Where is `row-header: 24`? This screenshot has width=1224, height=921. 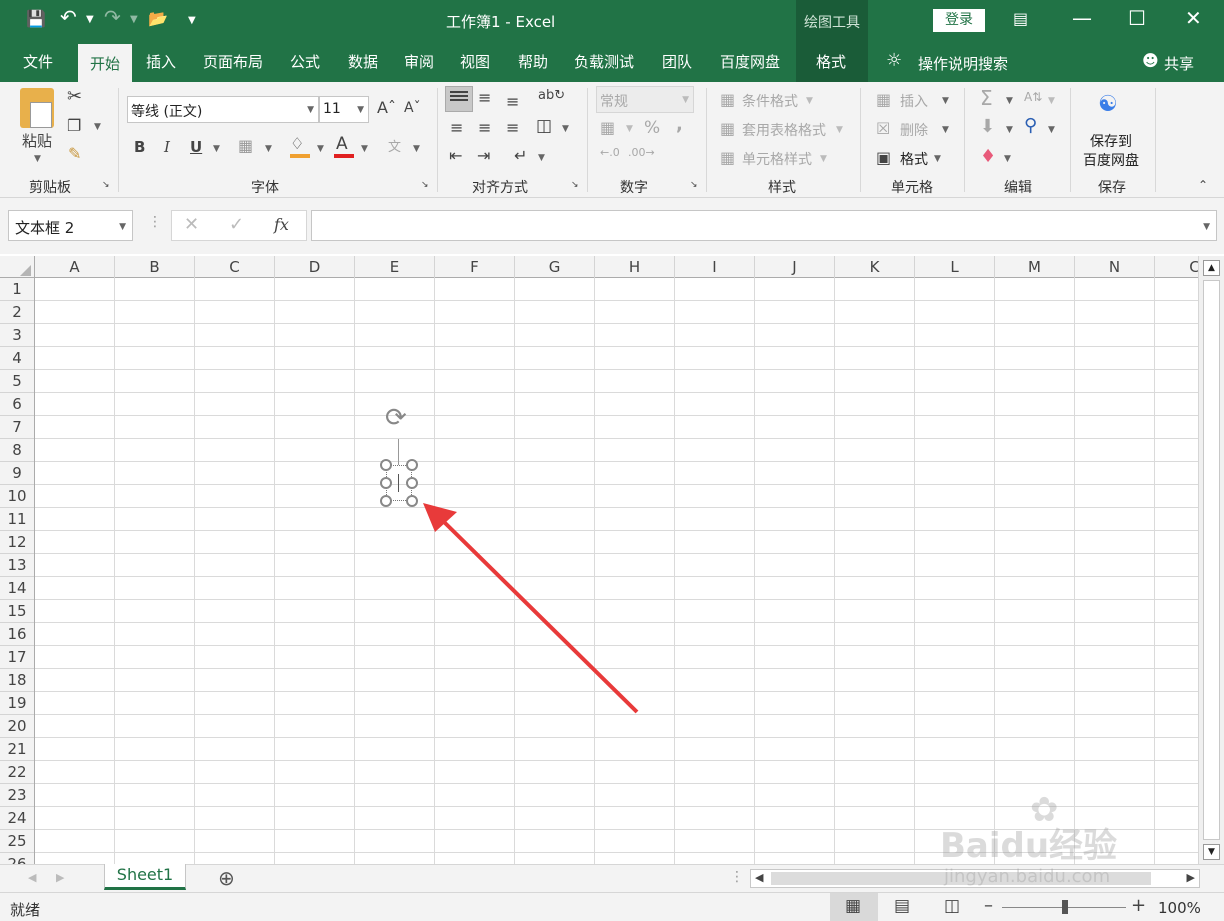 row-header: 24 is located at coordinates (17, 818).